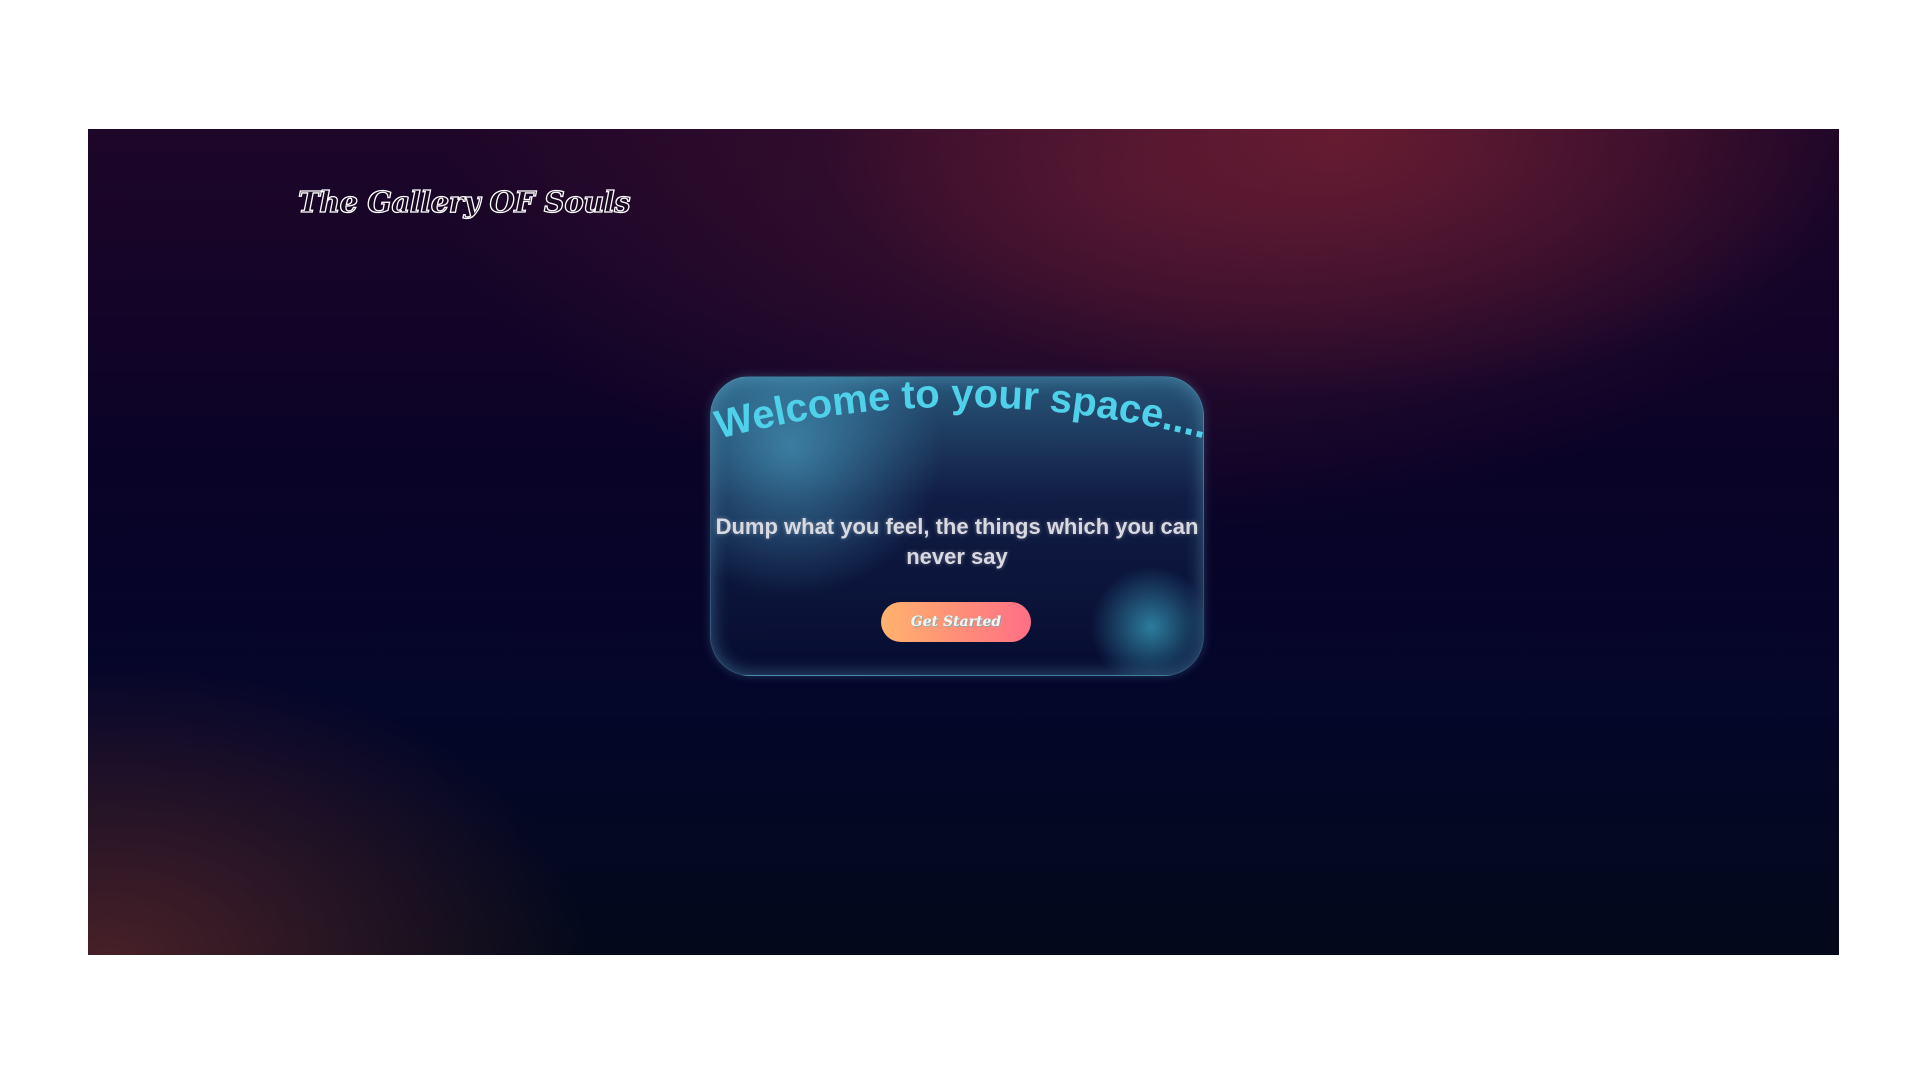  Describe the element at coordinates (464, 201) in the screenshot. I see `site-logo: The Gallery OF Souls` at that location.